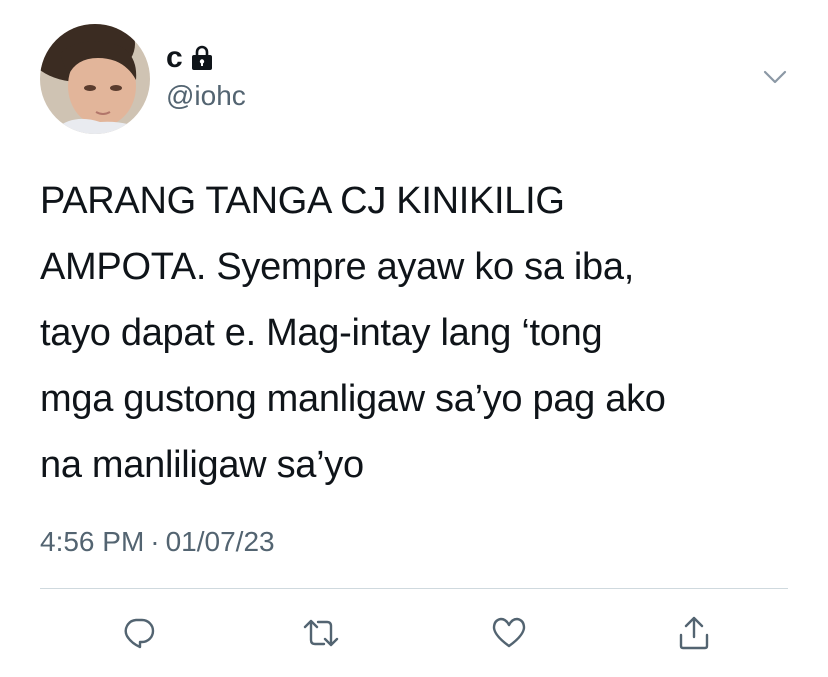 This screenshot has width=828, height=677. Describe the element at coordinates (206, 96) in the screenshot. I see `user-handle: @iohc` at that location.